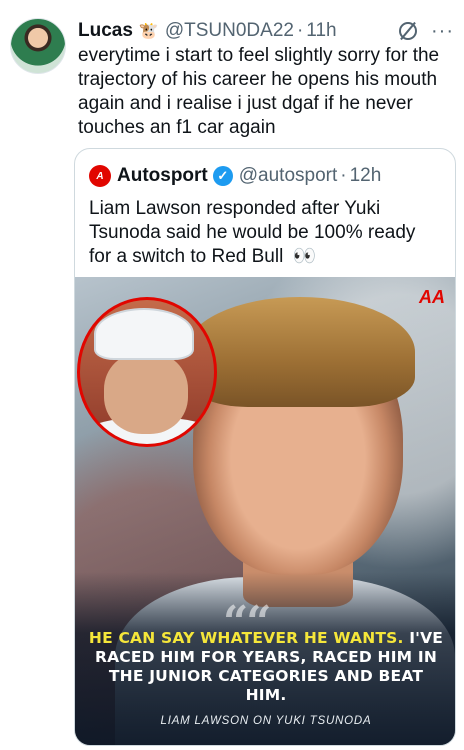 This screenshot has height=750, width=464. Describe the element at coordinates (304, 256) in the screenshot. I see `eyes-emoji-icon: 👀` at that location.